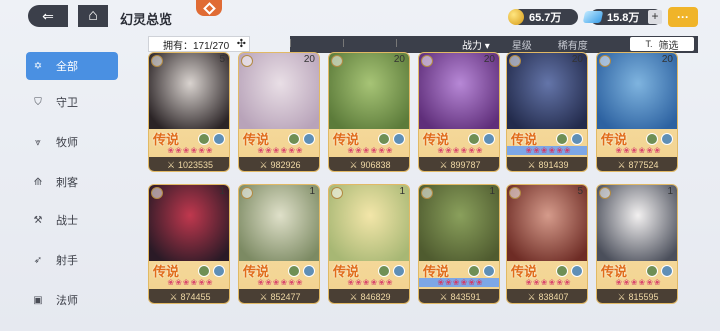 The image size is (720, 331). What do you see at coordinates (74, 220) in the screenshot?
I see `sidebar-item-warrior: ⚒ 战士` at bounding box center [74, 220].